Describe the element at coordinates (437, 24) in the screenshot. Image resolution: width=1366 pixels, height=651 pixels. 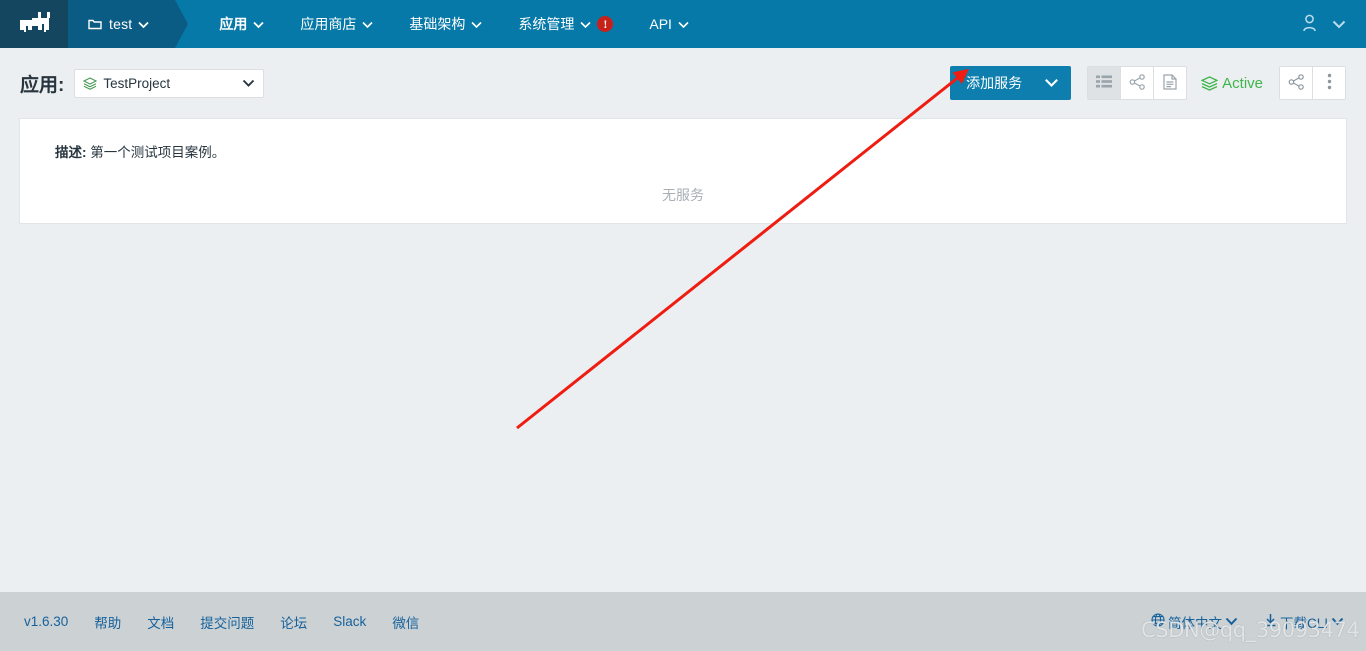
I see `nav-item-label: 基础架构` at that location.